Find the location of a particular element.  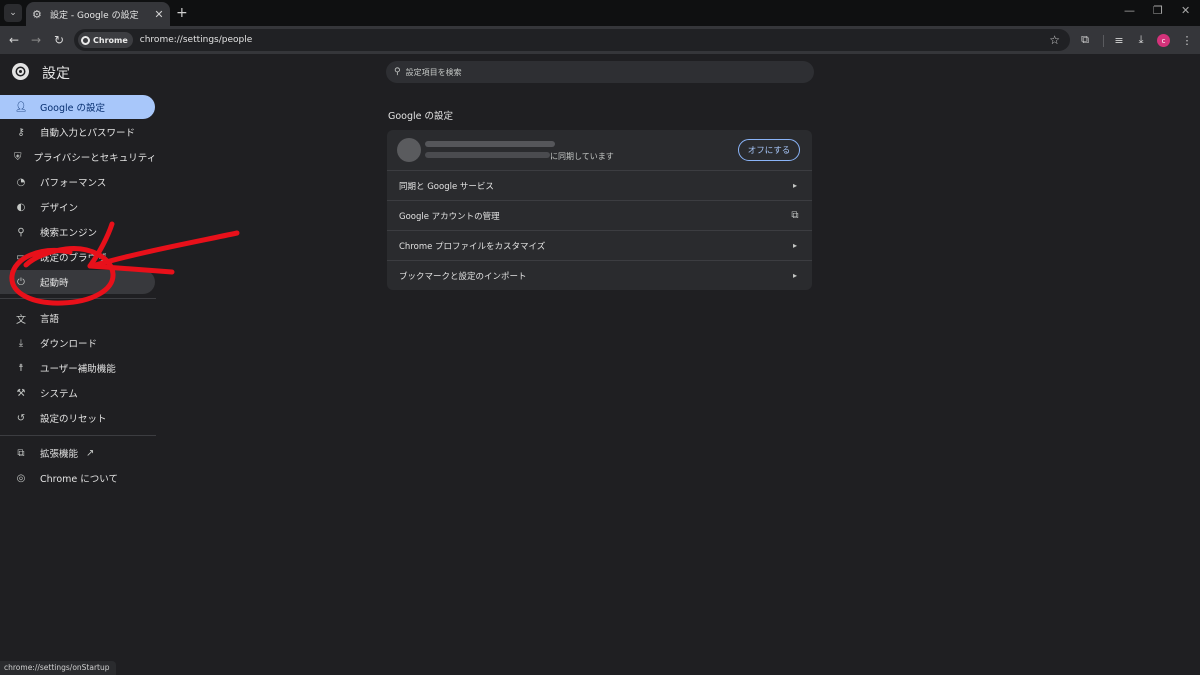

sidebar-item-reset: ↺ 設定のリセット is located at coordinates (77, 418).